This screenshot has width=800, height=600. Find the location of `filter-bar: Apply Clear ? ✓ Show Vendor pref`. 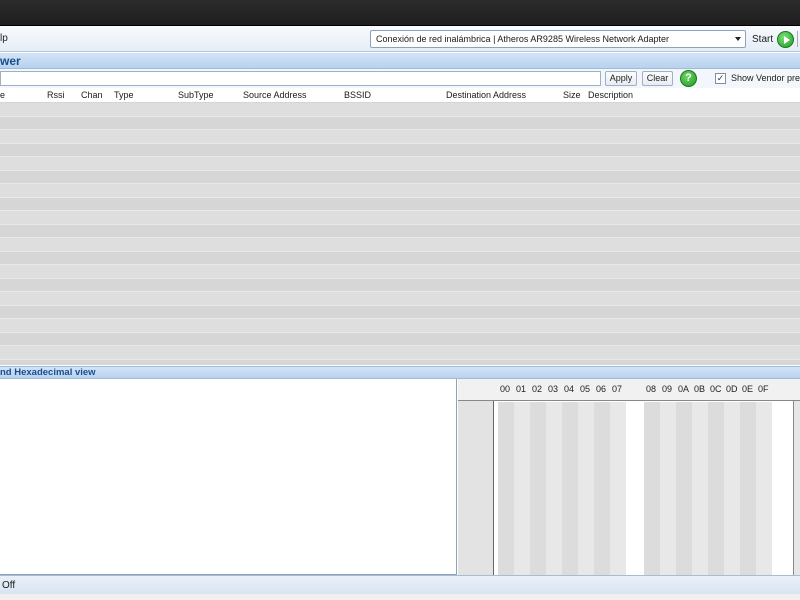

filter-bar: Apply Clear ? ✓ Show Vendor pref is located at coordinates (400, 78).